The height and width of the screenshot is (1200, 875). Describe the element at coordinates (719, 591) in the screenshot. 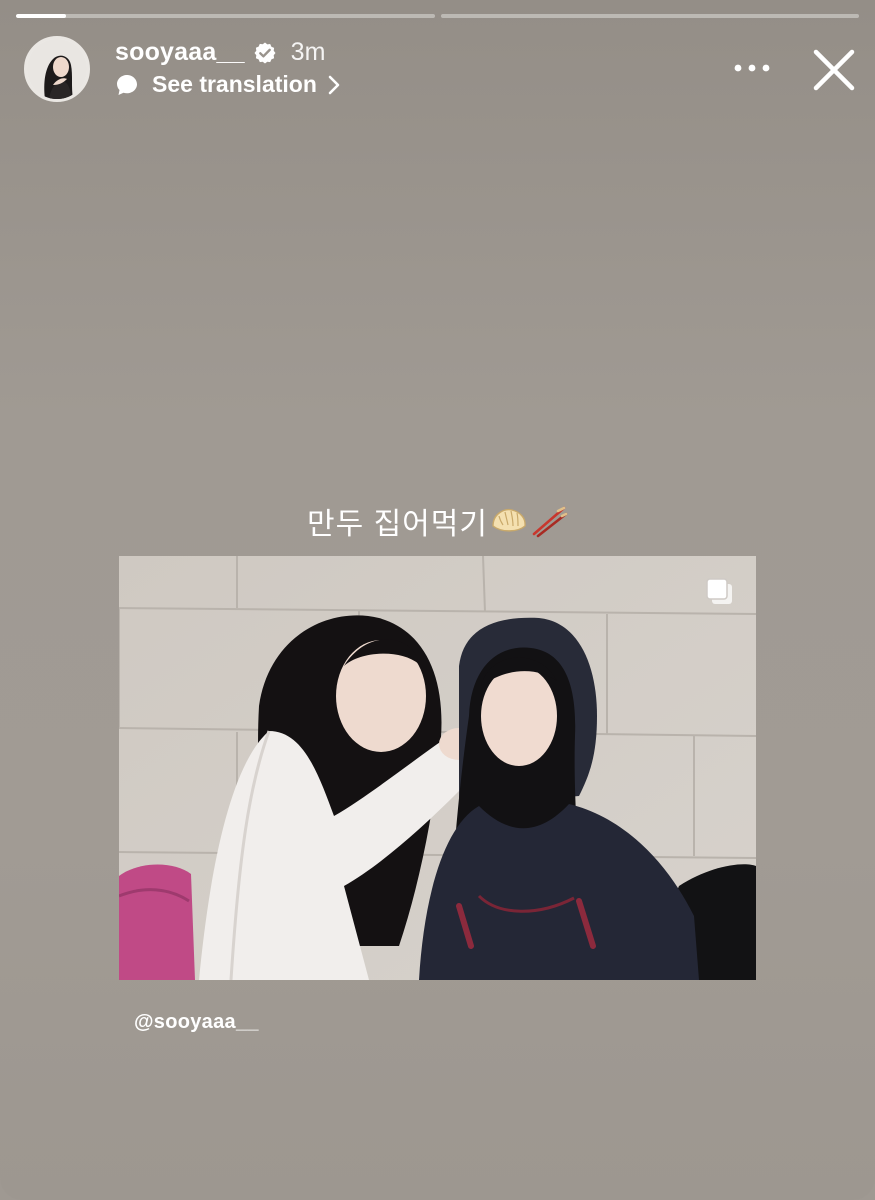

I see `multiple-images-icon` at that location.